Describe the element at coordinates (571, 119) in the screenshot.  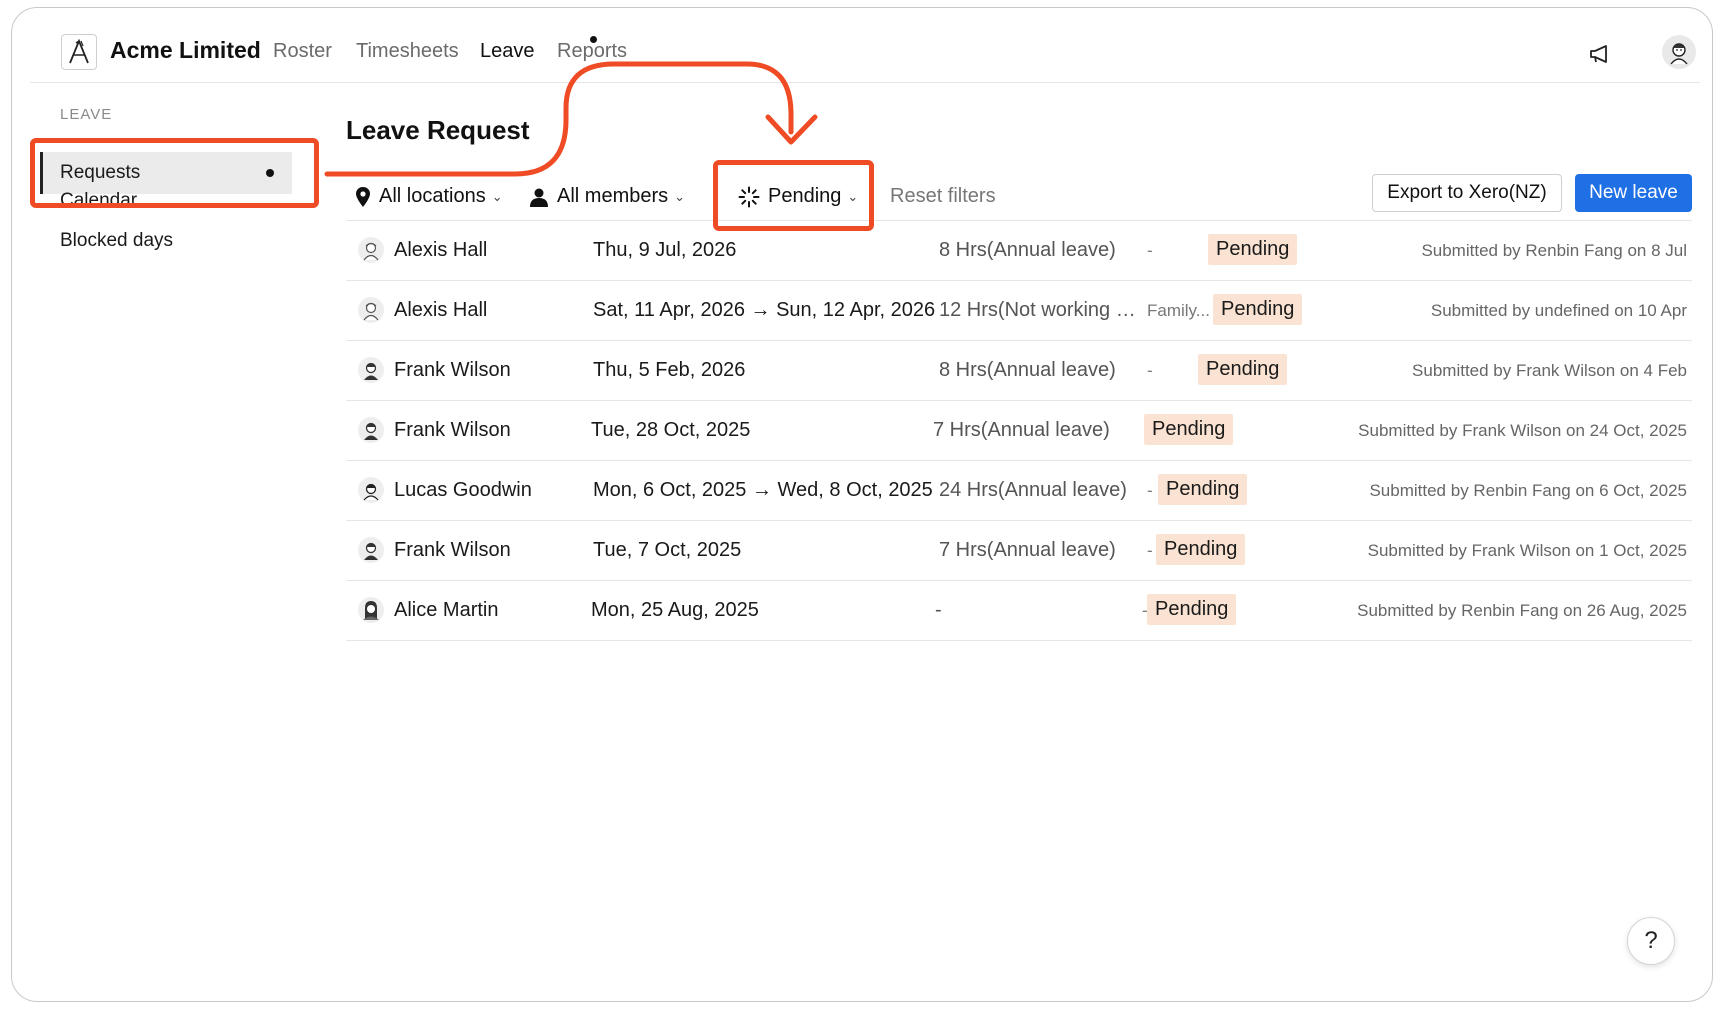
I see `annotation-arrow` at that location.